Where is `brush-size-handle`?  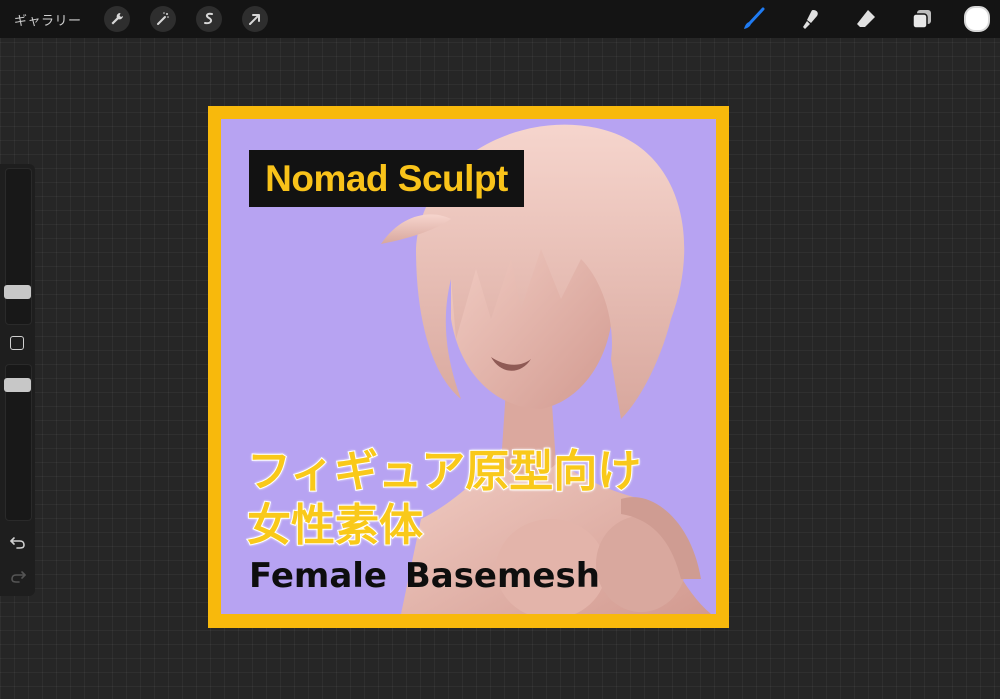 brush-size-handle is located at coordinates (17, 292).